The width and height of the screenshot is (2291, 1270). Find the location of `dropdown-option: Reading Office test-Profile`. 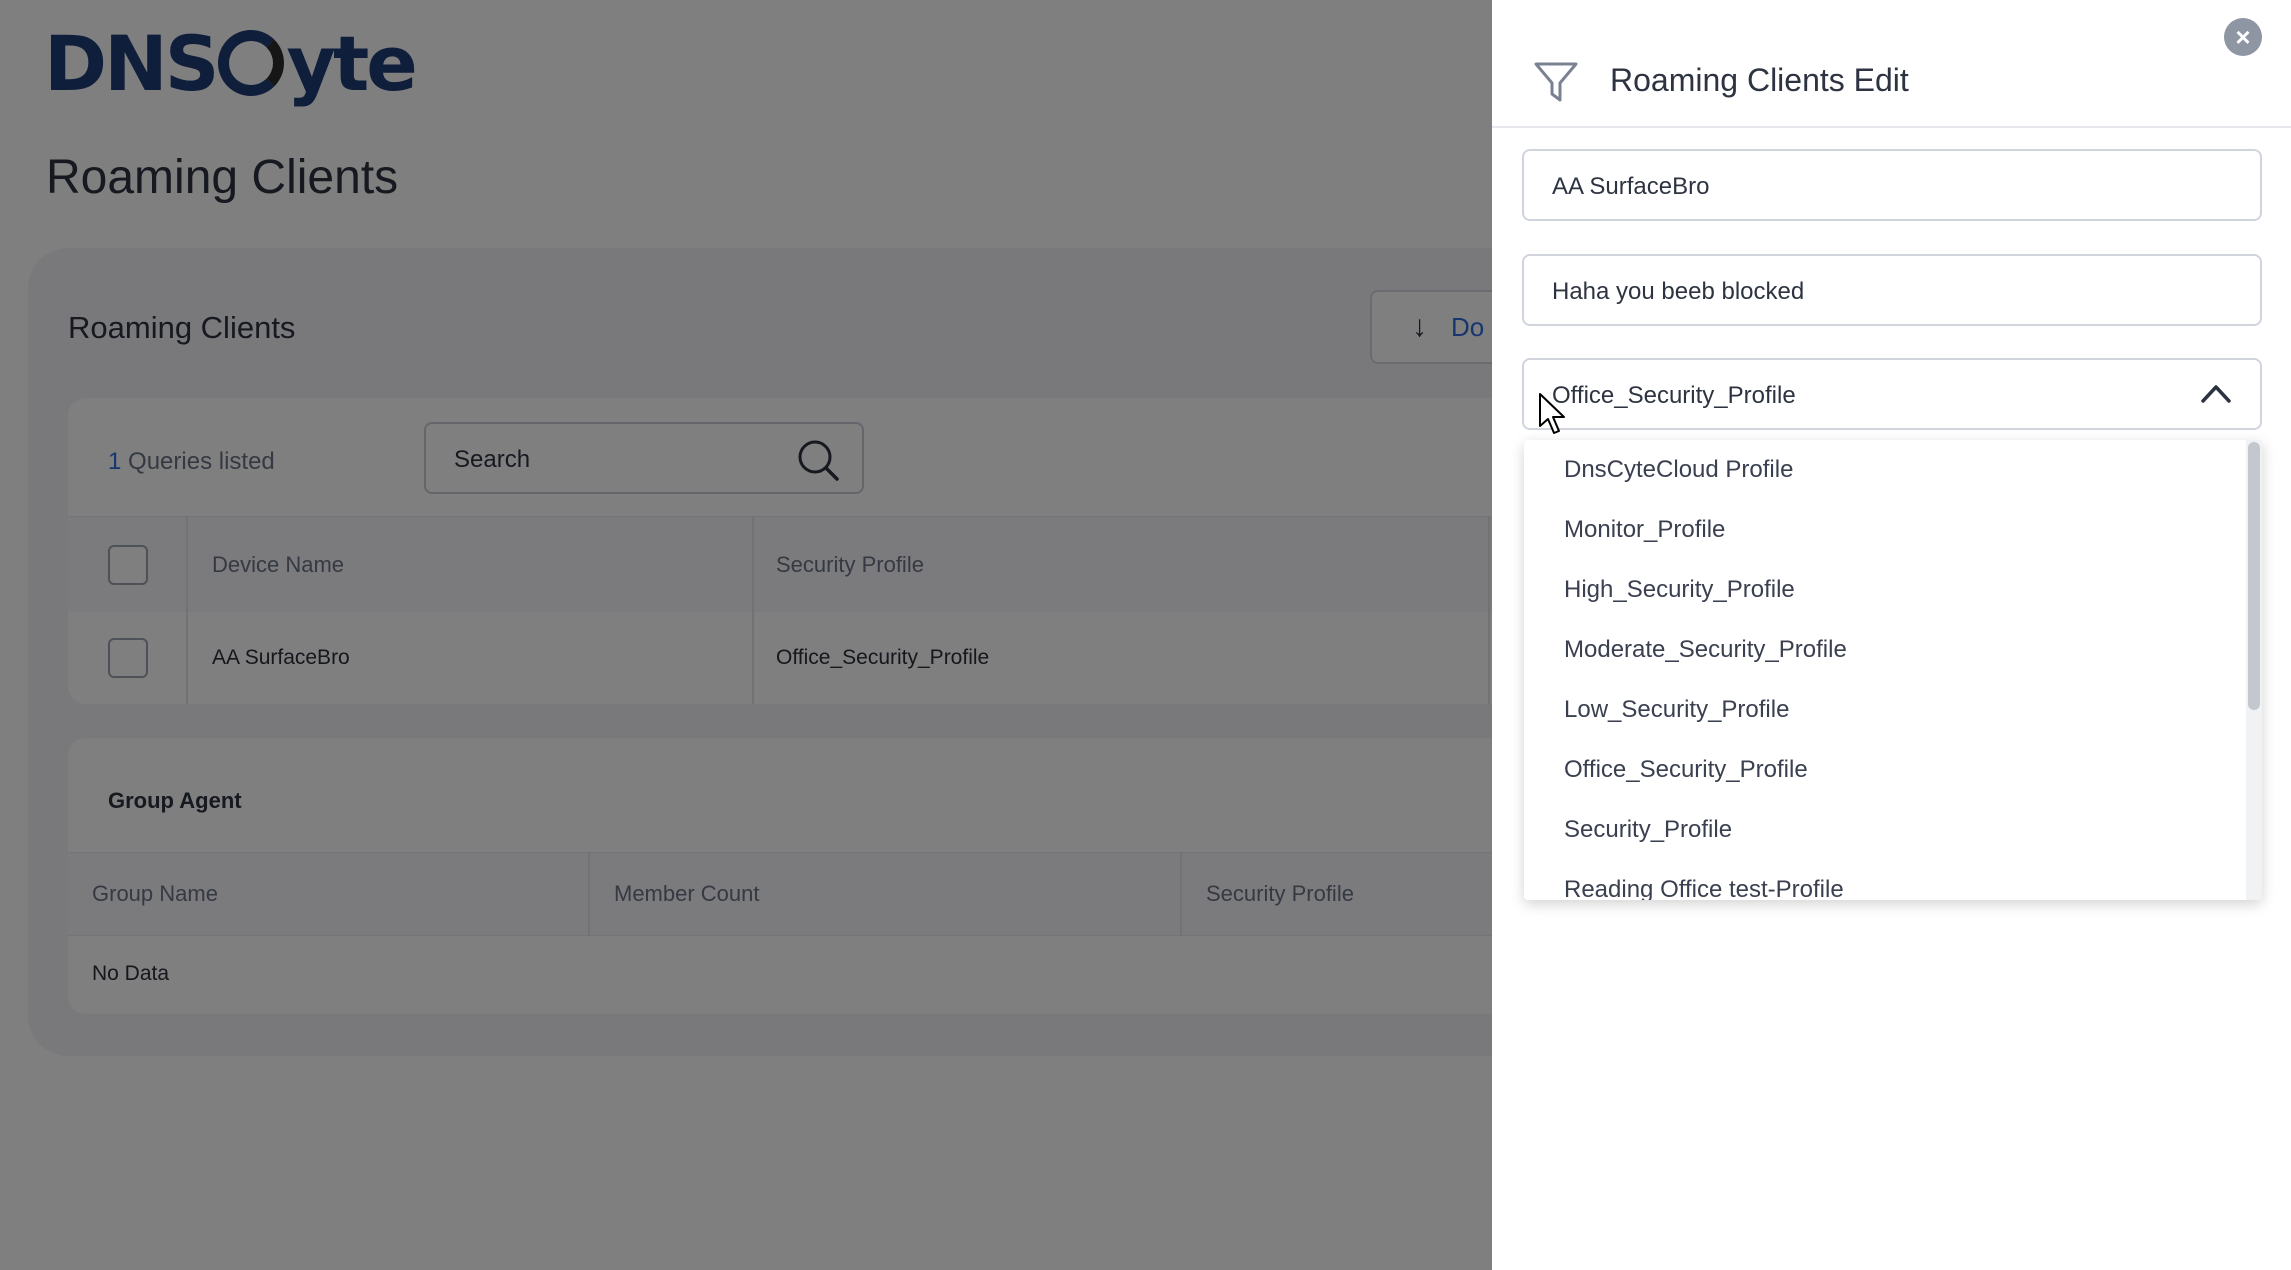

dropdown-option: Reading Office test-Profile is located at coordinates (1877, 880).